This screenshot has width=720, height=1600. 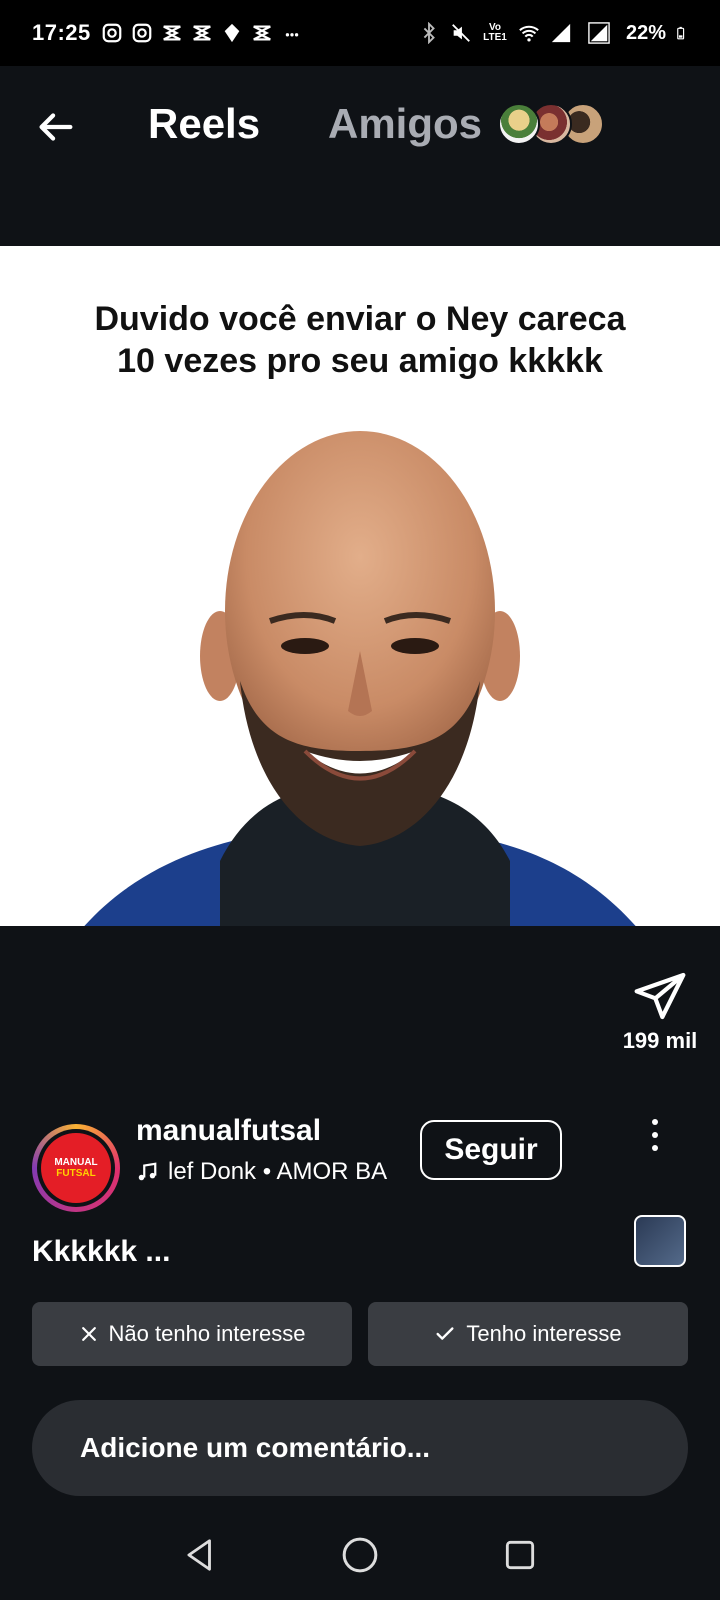 What do you see at coordinates (88, 1334) in the screenshot?
I see `close-icon` at bounding box center [88, 1334].